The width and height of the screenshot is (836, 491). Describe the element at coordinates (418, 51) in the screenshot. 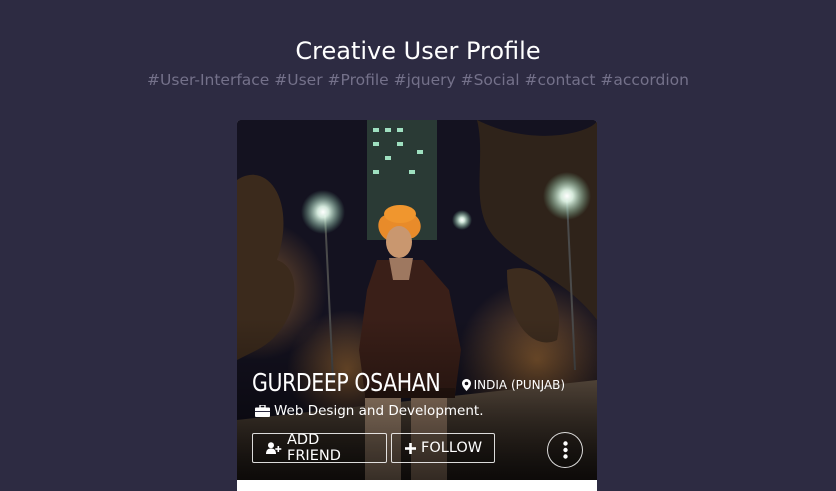

I see `page-title: Creative User Profile` at that location.